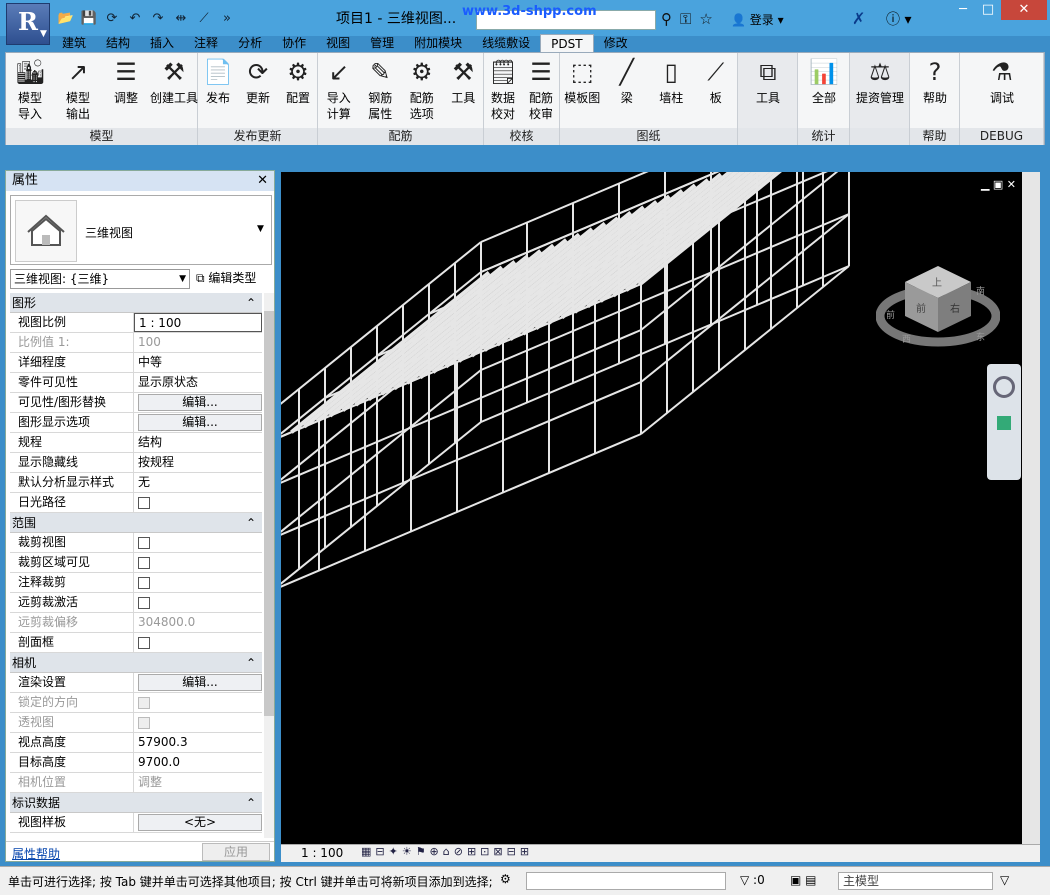  What do you see at coordinates (963, 10) in the screenshot?
I see `minimize-button: ─` at bounding box center [963, 10].